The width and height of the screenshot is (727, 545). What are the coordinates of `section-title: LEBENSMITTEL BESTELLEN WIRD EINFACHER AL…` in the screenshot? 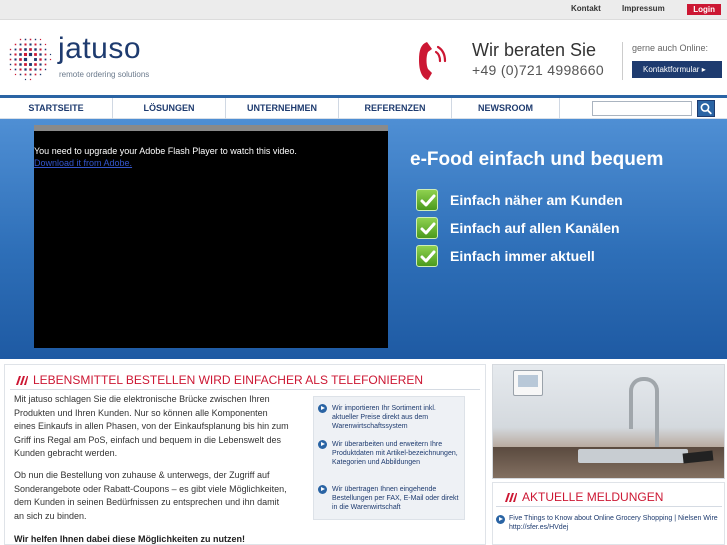 It's located at (228, 380).